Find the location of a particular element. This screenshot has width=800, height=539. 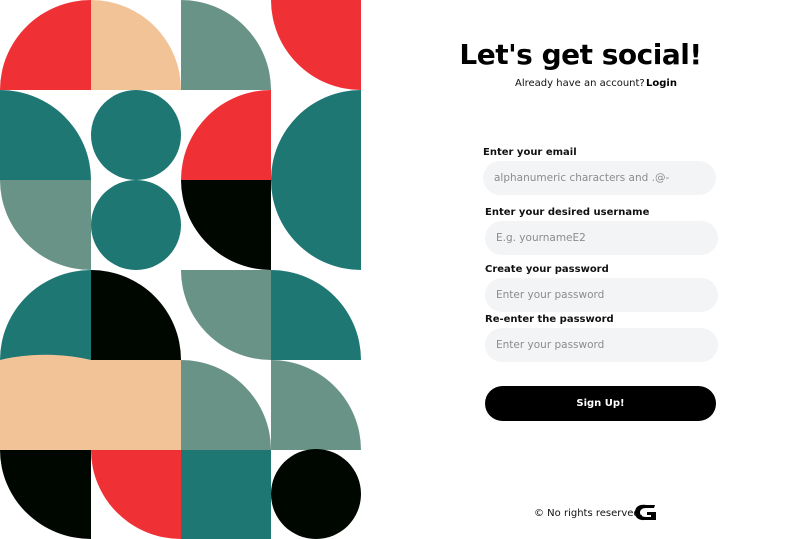

repassword-label: Re-enter the password is located at coordinates (549, 319).